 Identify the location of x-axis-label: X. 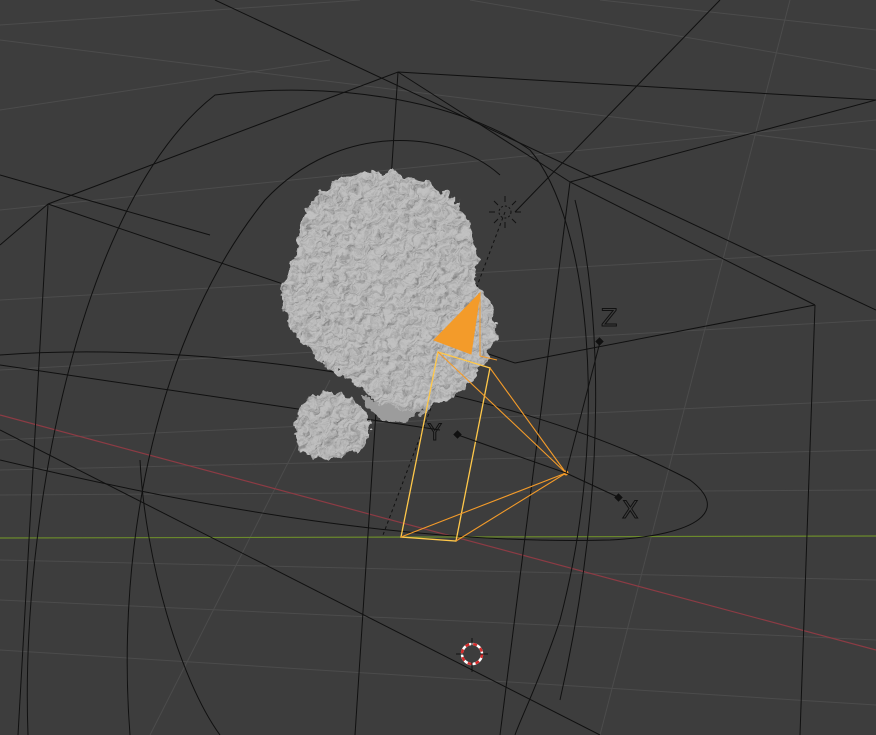
(630, 510).